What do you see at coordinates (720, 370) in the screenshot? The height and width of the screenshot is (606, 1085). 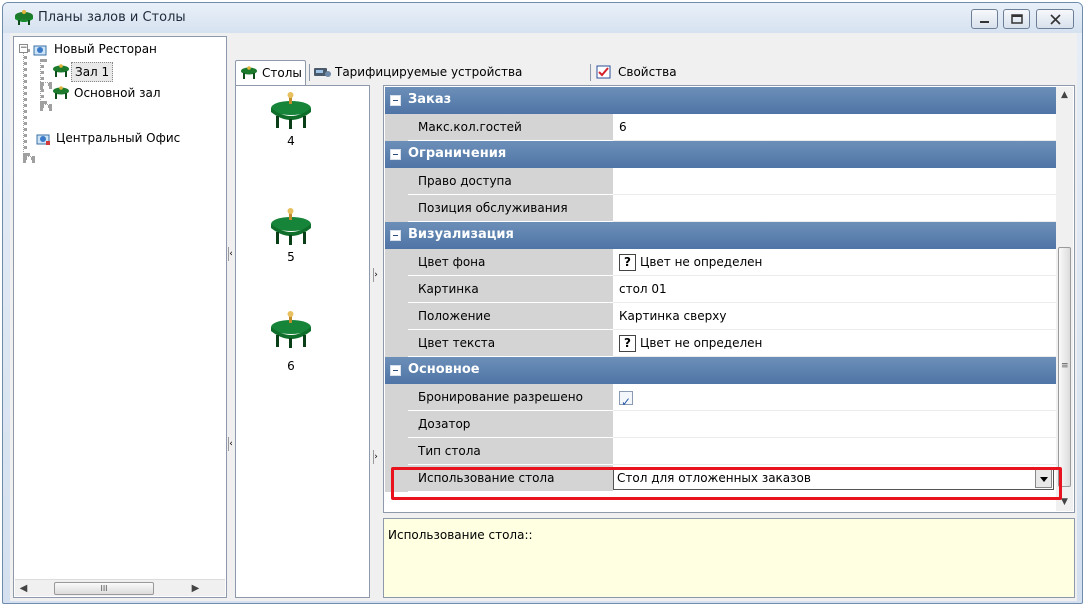 I see `category-main: Основное` at bounding box center [720, 370].